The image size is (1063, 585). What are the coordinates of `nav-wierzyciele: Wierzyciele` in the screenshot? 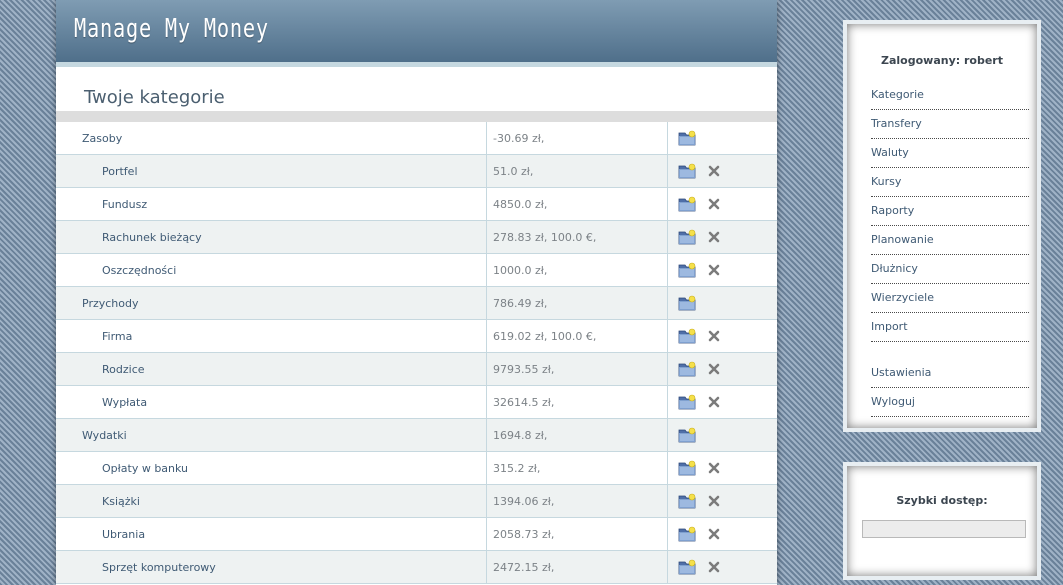 It's located at (950, 299).